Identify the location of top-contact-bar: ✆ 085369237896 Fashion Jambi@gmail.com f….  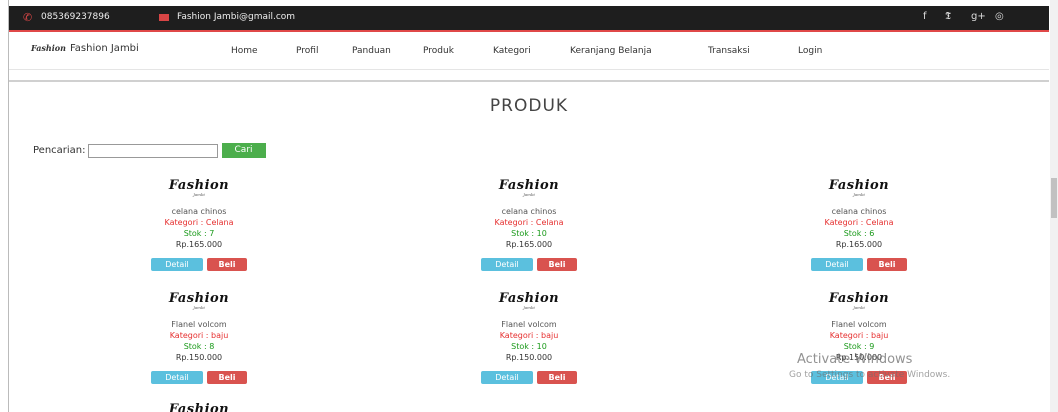
(529, 18).